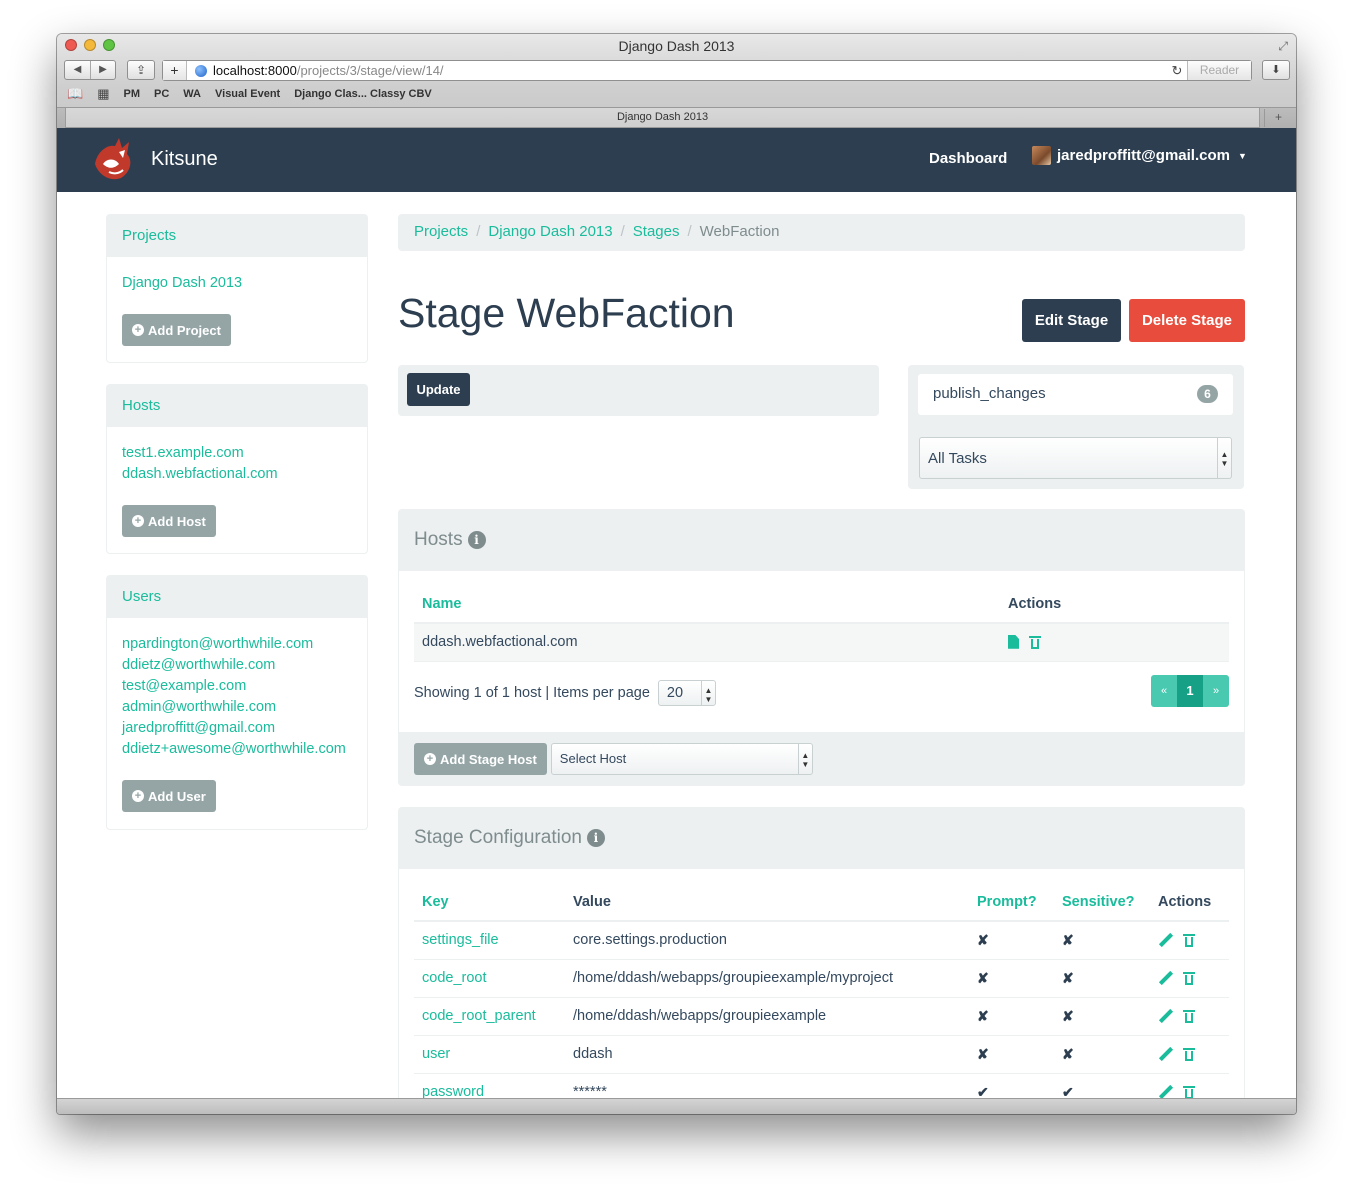 Image resolution: width=1353 pixels, height=1194 pixels. Describe the element at coordinates (821, 642) in the screenshot. I see `table-row: ddash.webfactional.com` at that location.